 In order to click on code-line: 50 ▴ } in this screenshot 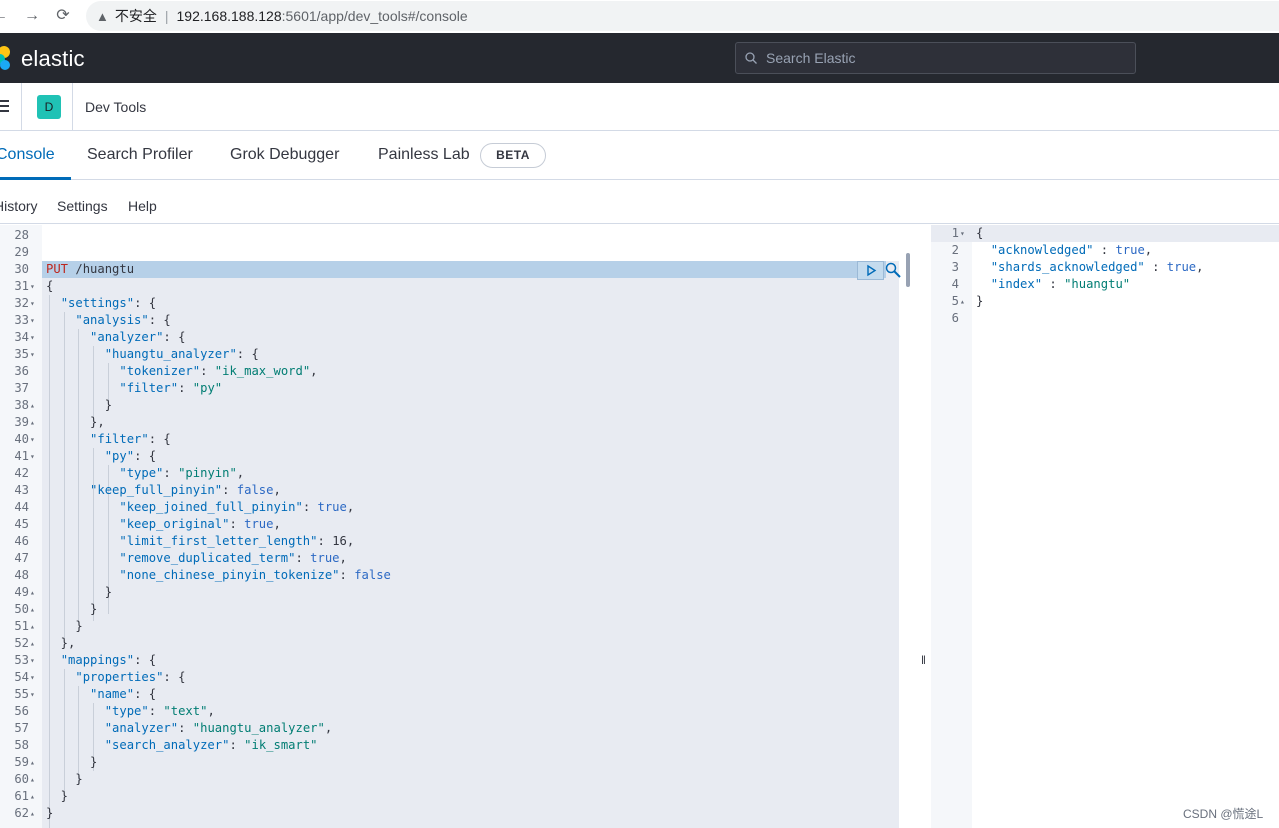, I will do `click(450, 609)`.